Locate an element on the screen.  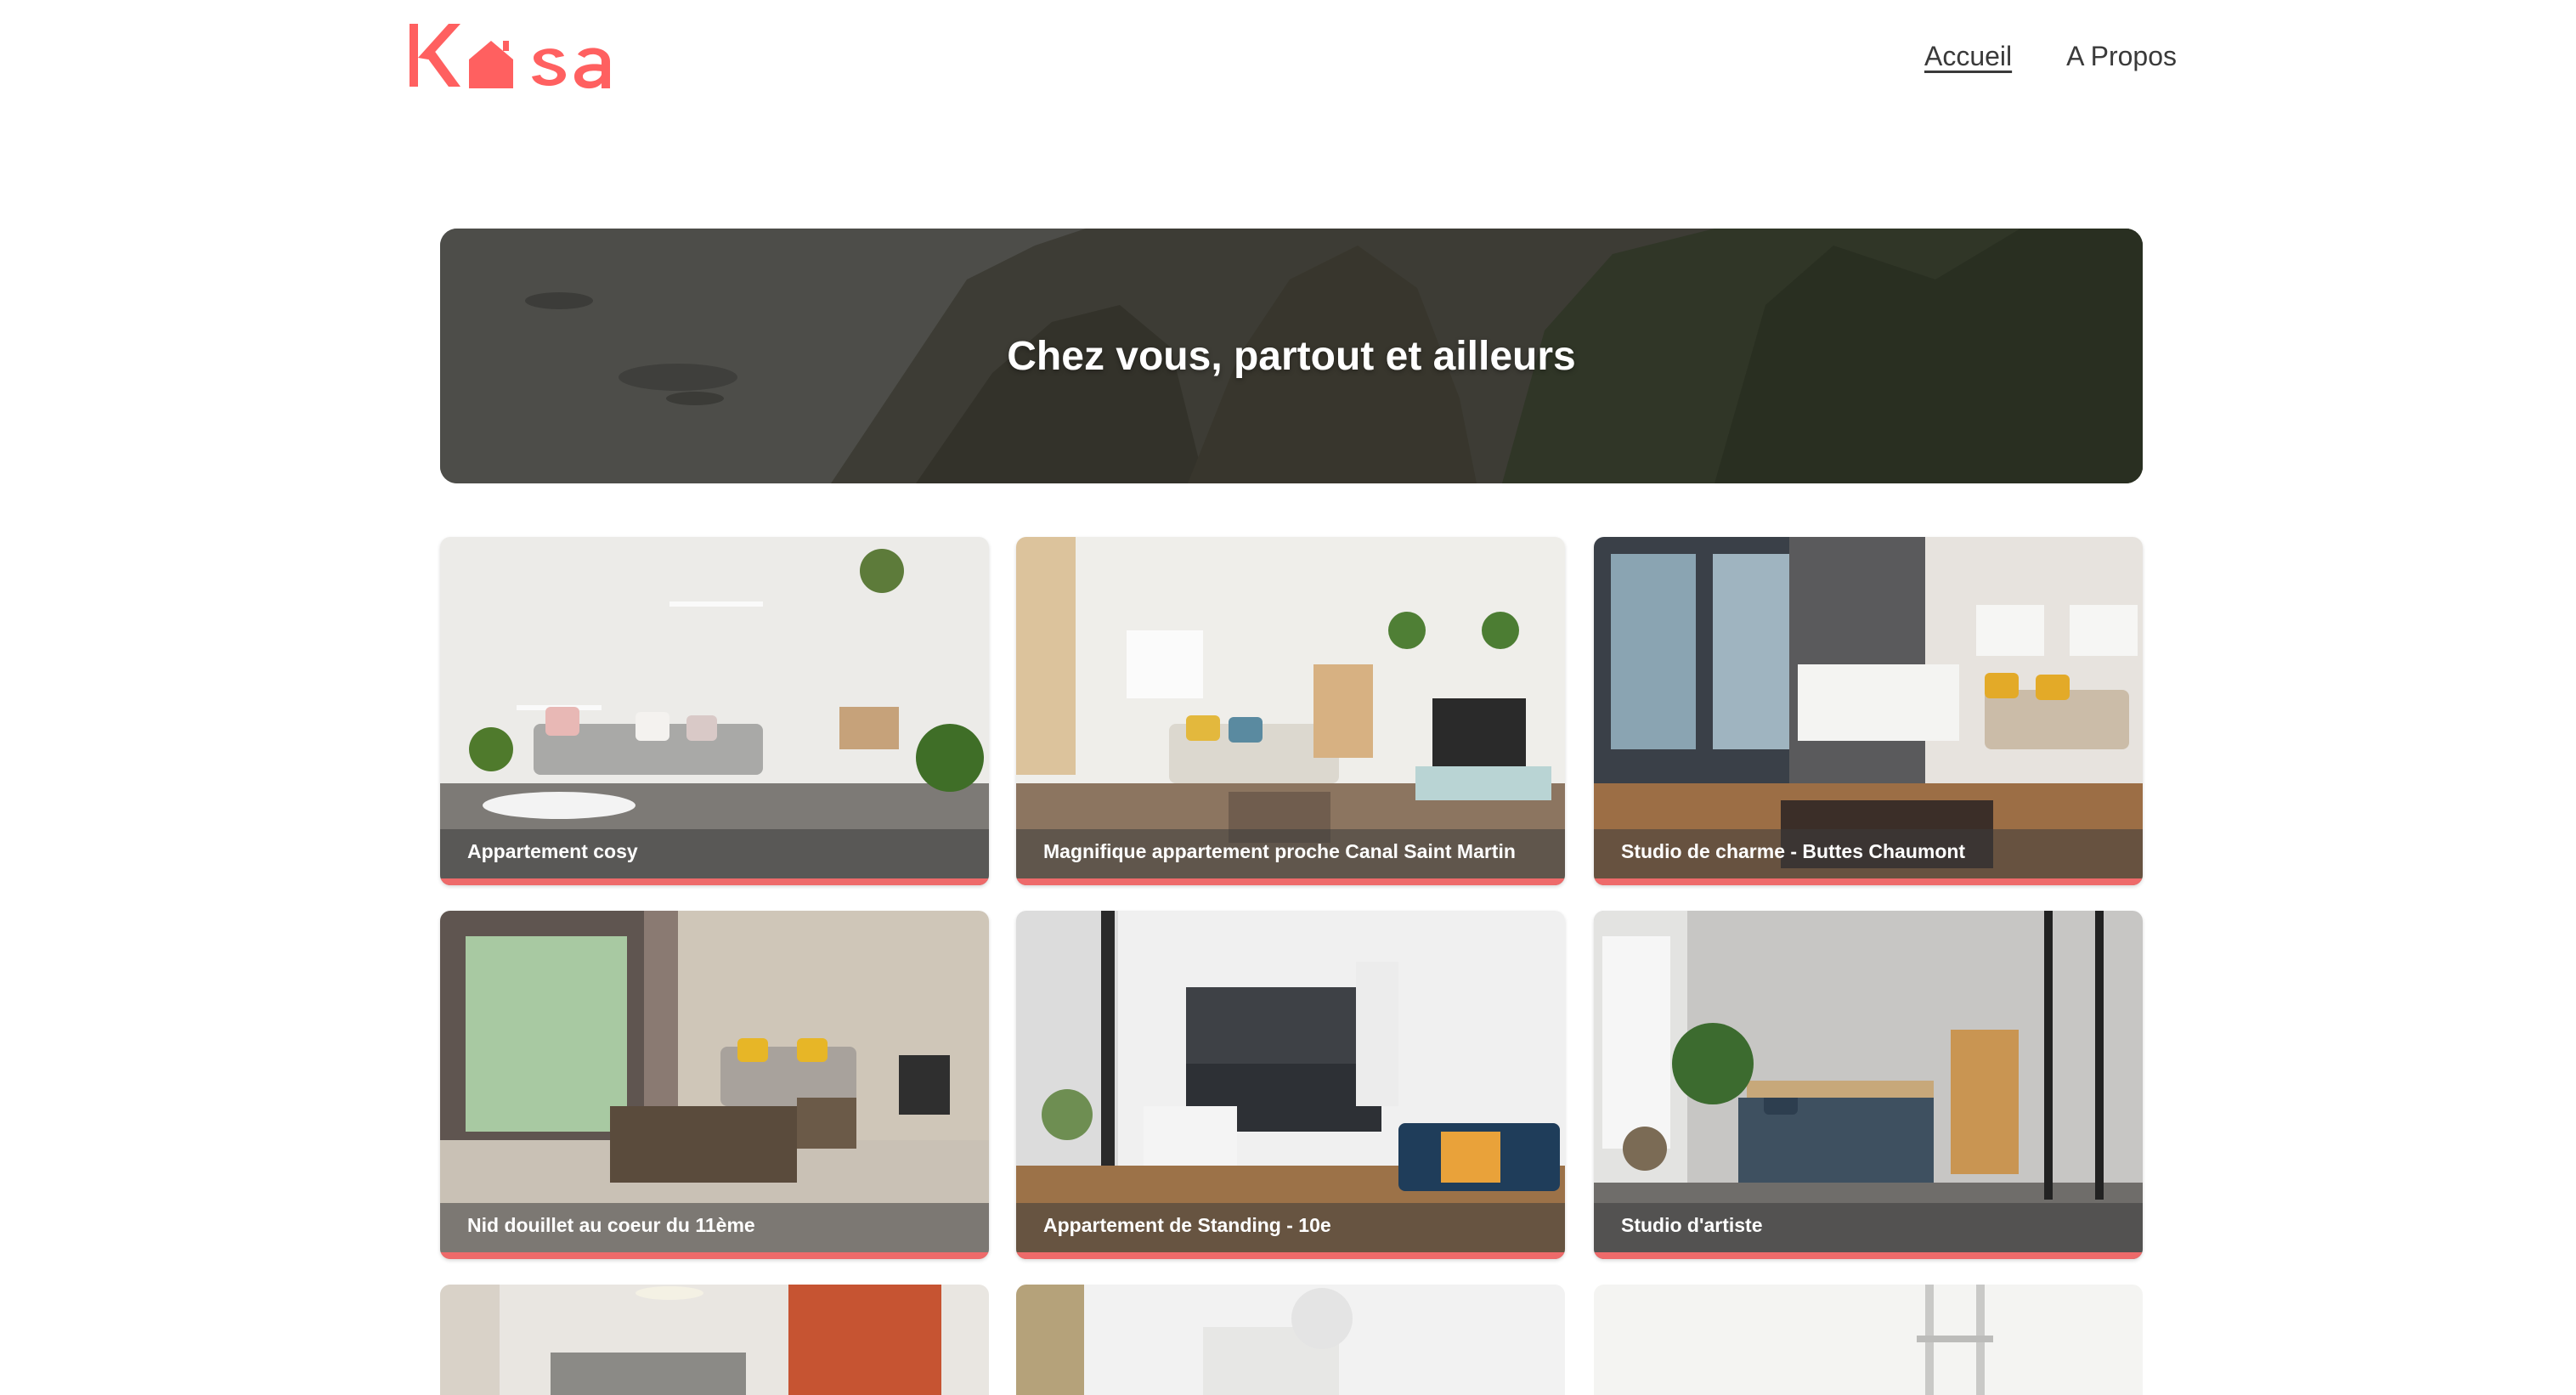
nav-link-accueil: Accueil is located at coordinates (1968, 57).